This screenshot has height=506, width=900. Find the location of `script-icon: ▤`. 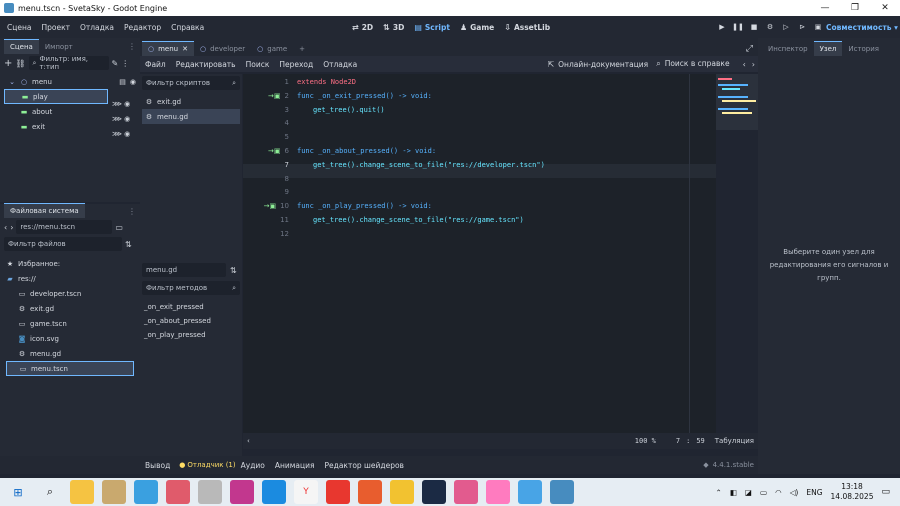

script-icon: ▤ is located at coordinates (122, 82).